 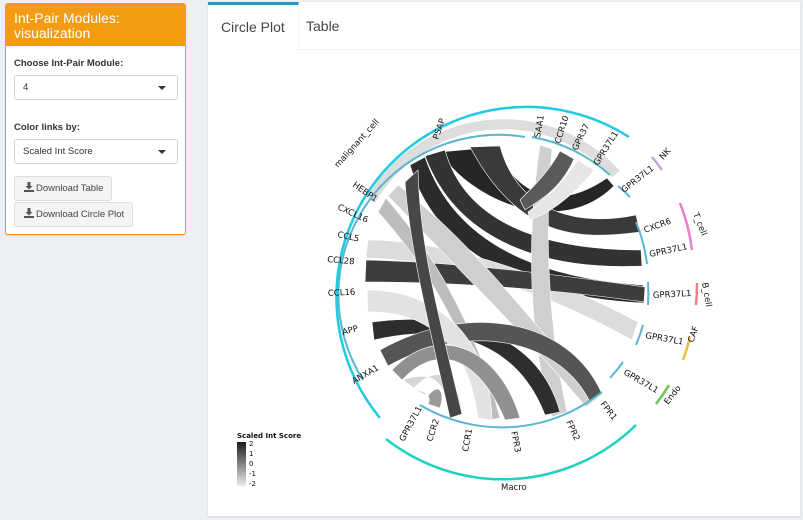 I want to click on download-circle-plot-label: Download Circle Plot, so click(x=80, y=214).